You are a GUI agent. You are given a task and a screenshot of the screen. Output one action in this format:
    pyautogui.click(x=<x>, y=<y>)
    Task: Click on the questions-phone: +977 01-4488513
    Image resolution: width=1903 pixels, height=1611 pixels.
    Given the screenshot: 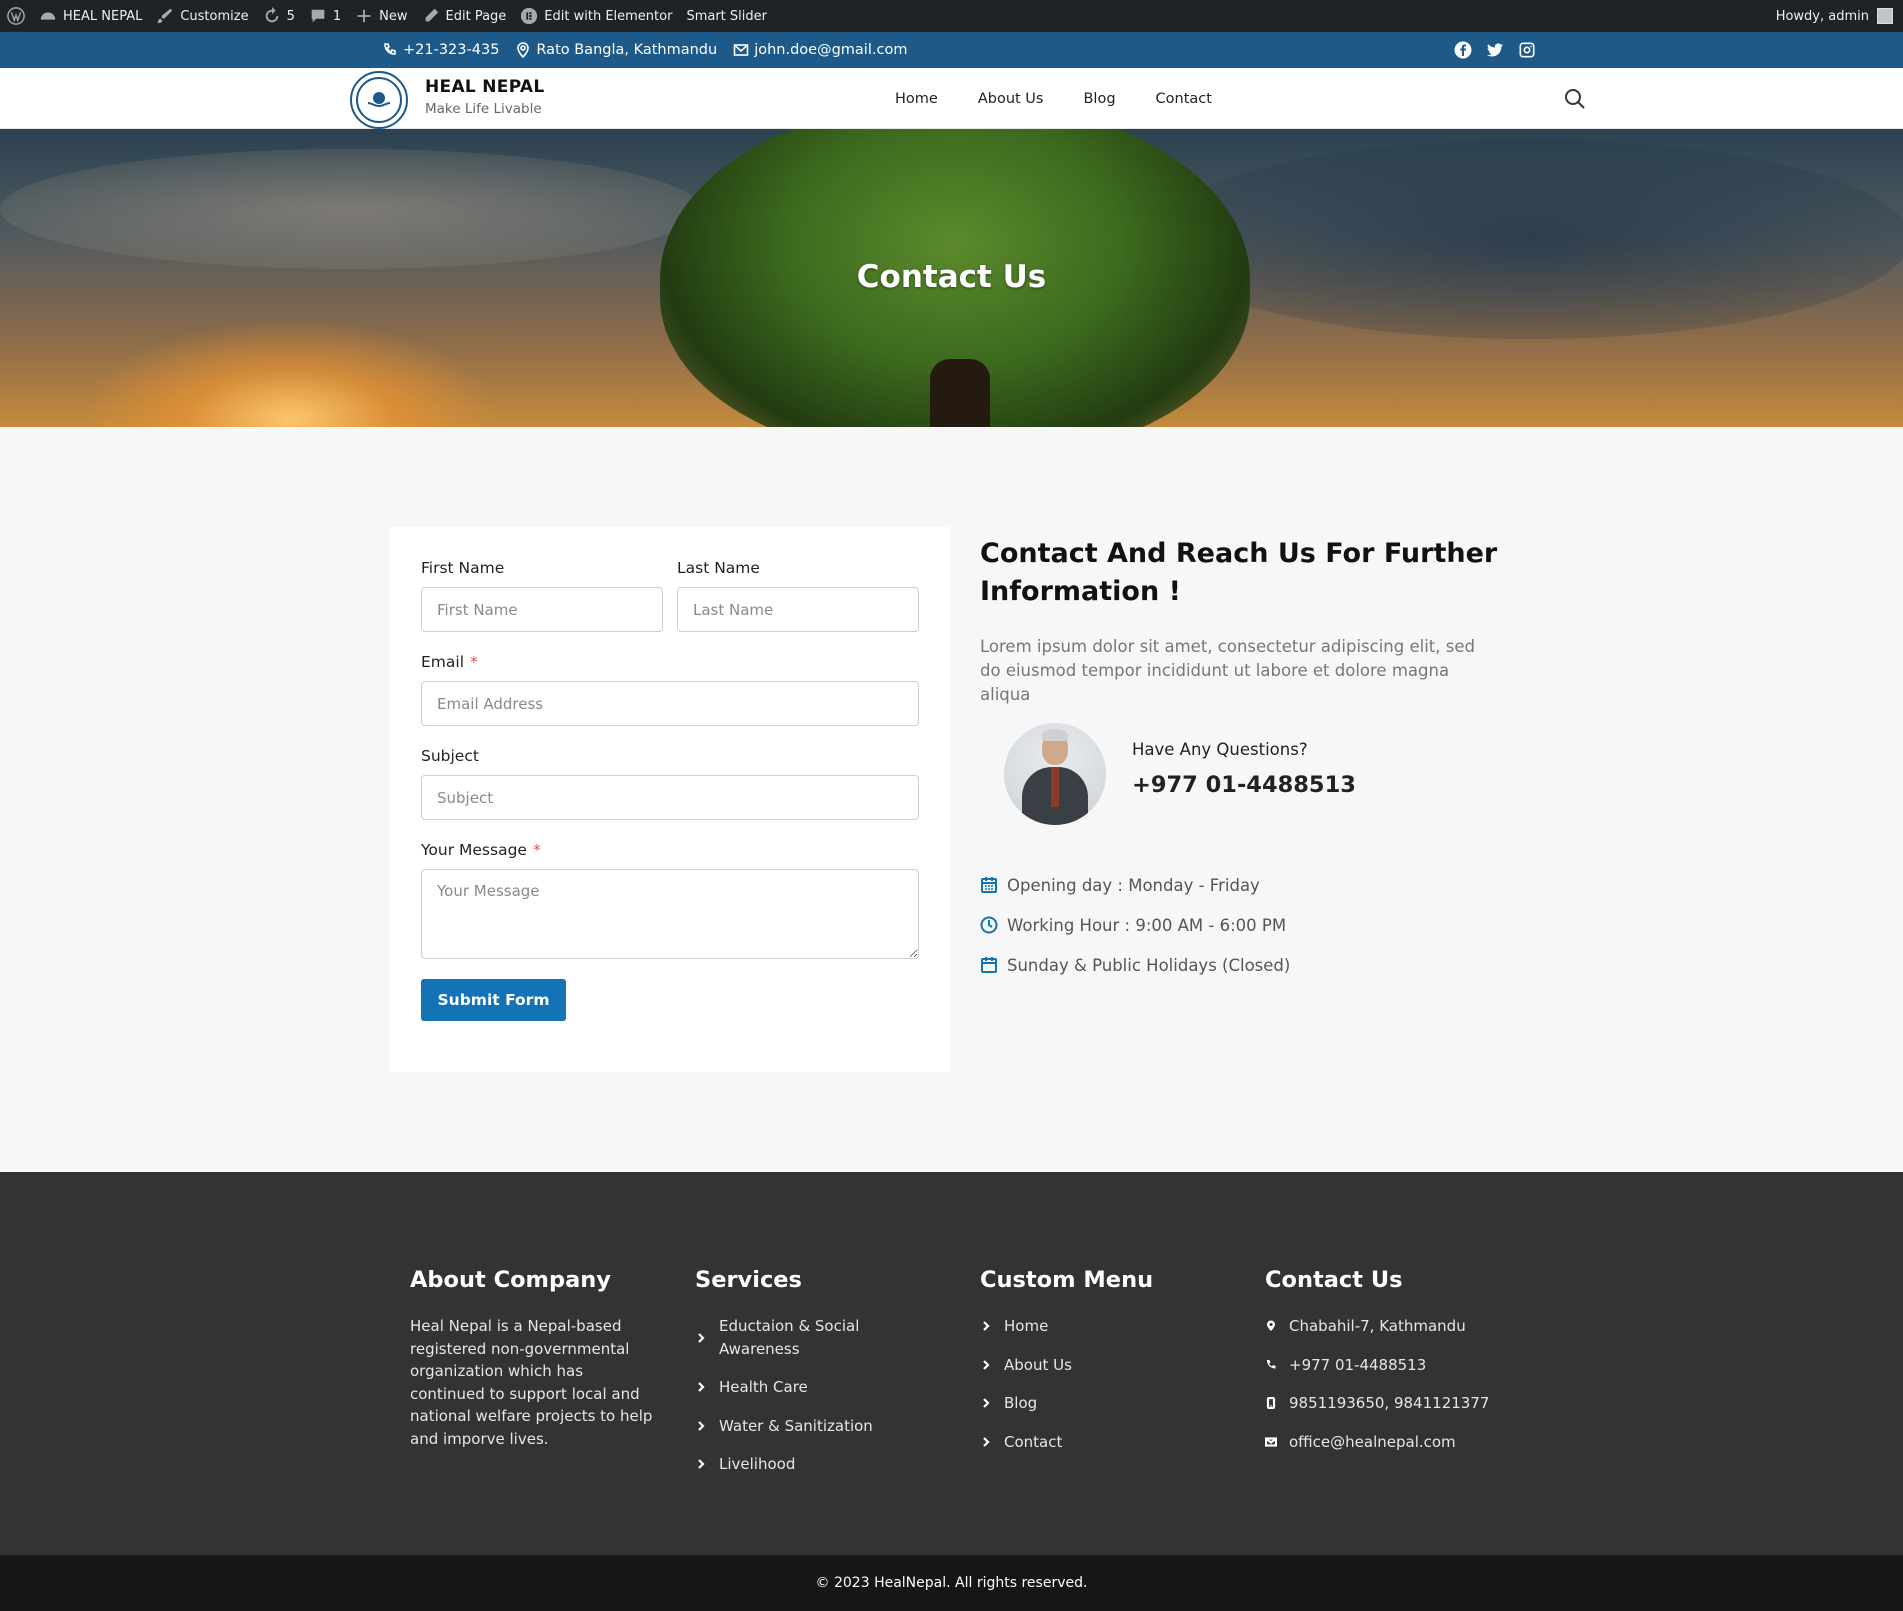 What is the action you would take?
    pyautogui.click(x=1244, y=785)
    